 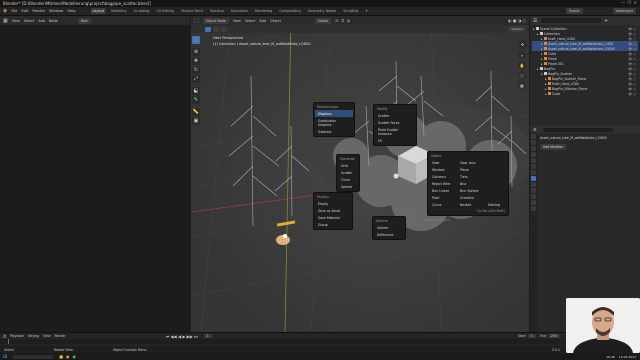 What do you see at coordinates (56, 11) in the screenshot?
I see `menu-window: Window` at bounding box center [56, 11].